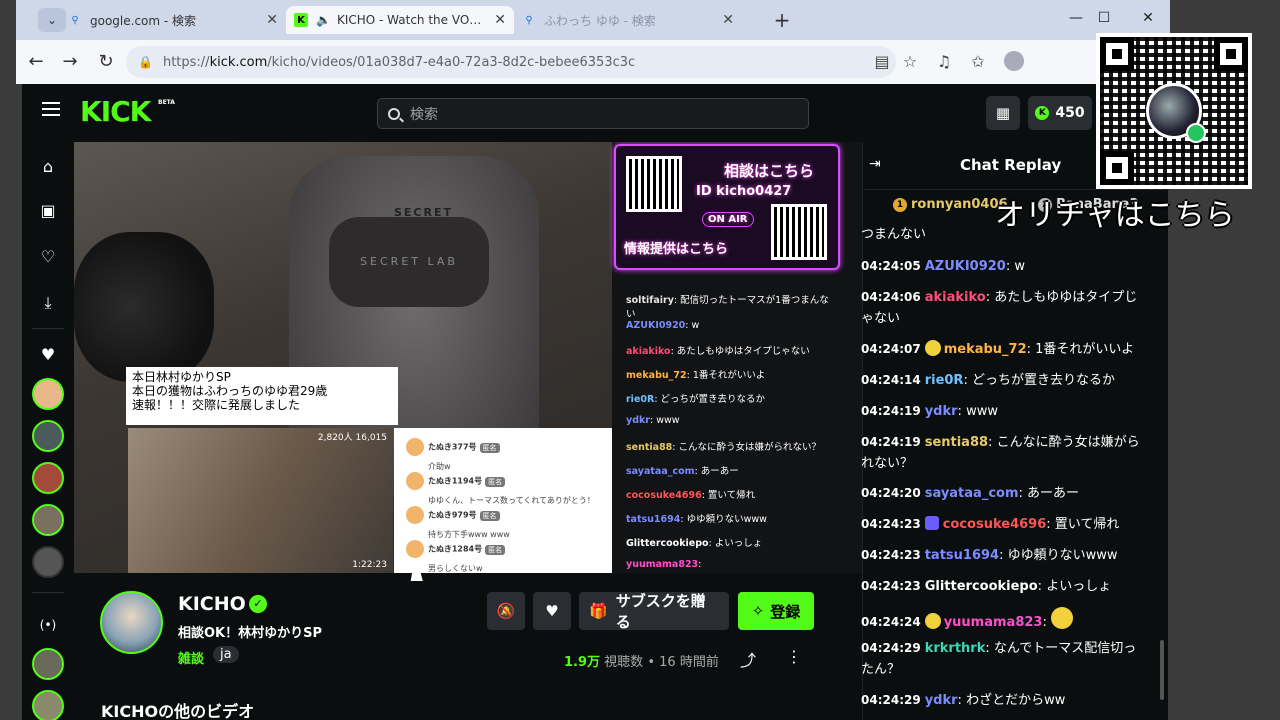  What do you see at coordinates (748, 659) in the screenshot?
I see `share-icon: ⤴` at bounding box center [748, 659].